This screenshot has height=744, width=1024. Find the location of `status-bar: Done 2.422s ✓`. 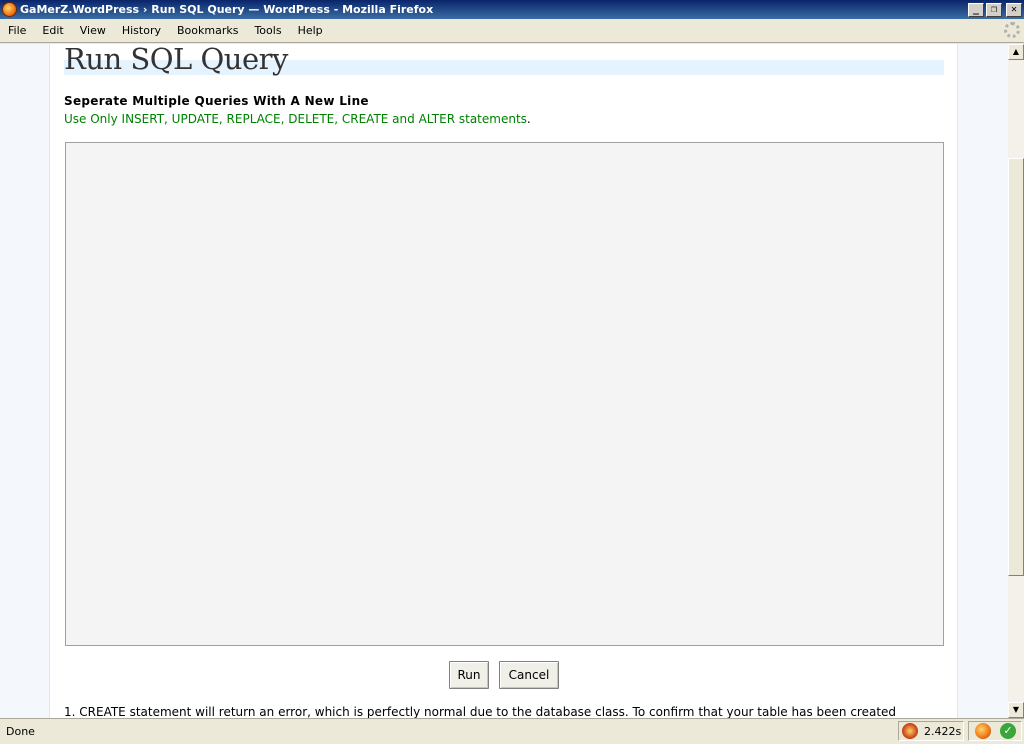

status-bar: Done 2.422s ✓ is located at coordinates (512, 731).